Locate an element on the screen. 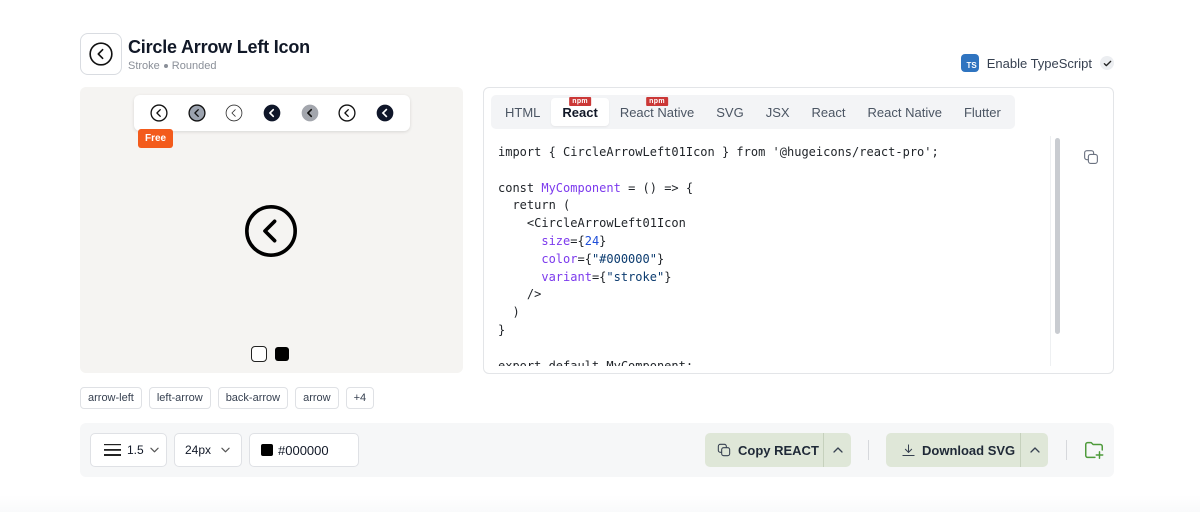  code-token: MyComponent is located at coordinates (581, 187).